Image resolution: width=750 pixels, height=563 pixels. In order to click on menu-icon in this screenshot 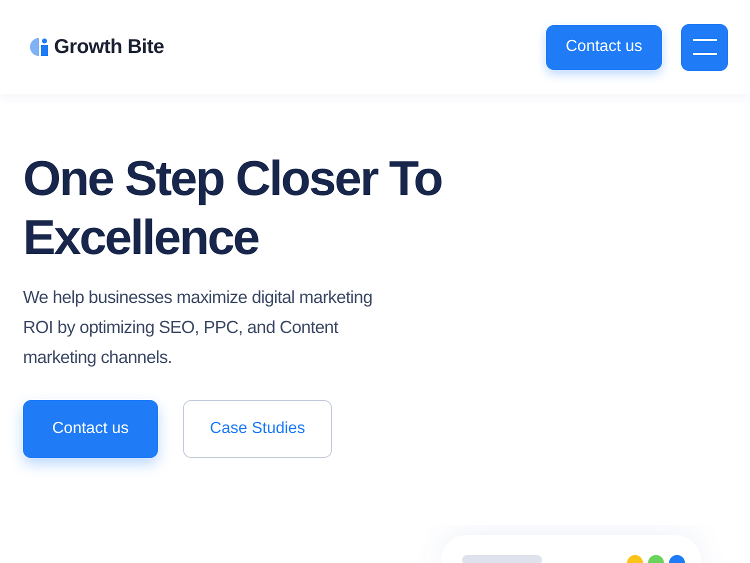, I will do `click(704, 47)`.